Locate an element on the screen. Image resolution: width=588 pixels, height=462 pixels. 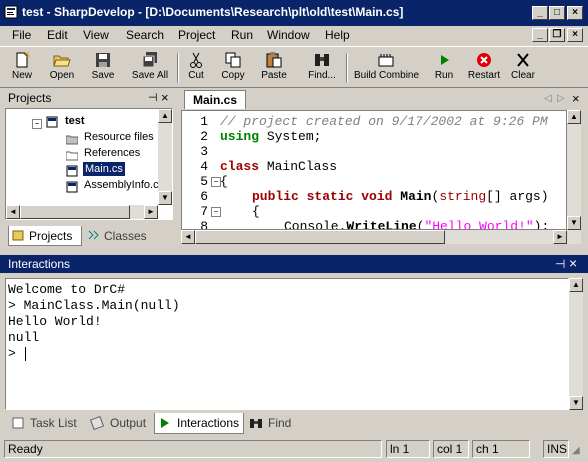
new-button: New is located at coordinates (22, 68).